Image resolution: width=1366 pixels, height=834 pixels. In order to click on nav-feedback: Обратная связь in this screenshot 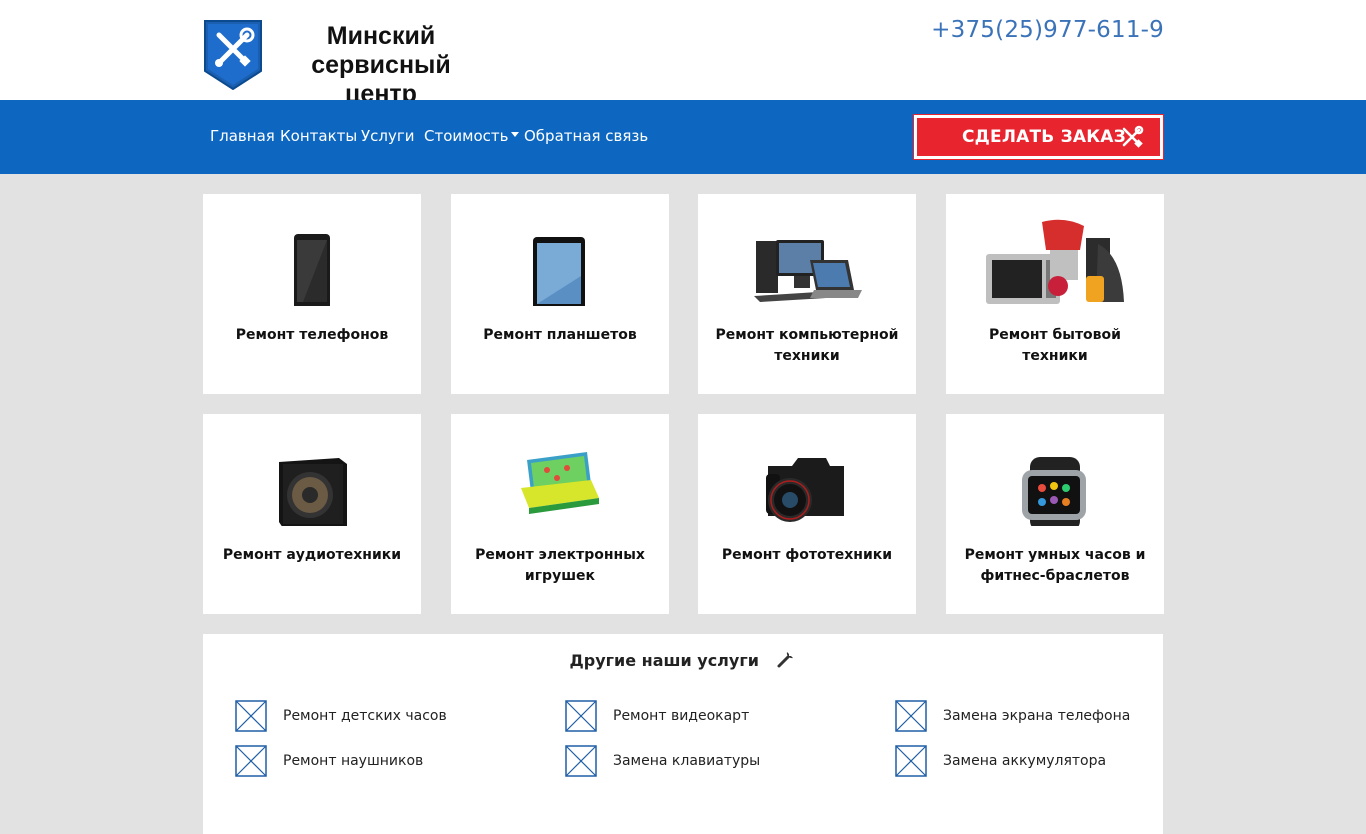, I will do `click(579, 136)`.